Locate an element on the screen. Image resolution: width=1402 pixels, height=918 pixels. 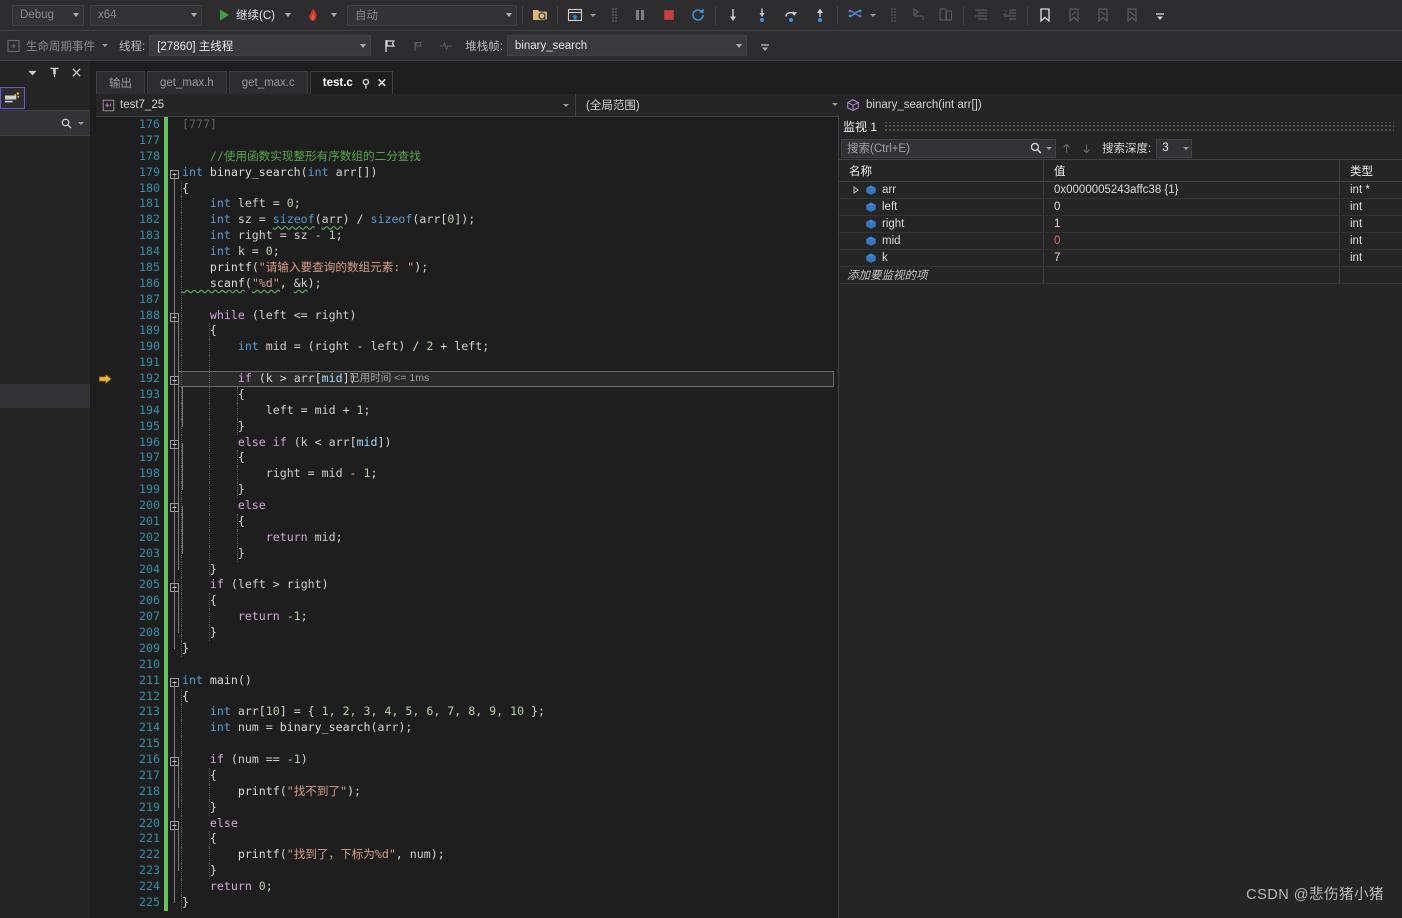
watch-search-next-button is located at coordinates (1086, 148).